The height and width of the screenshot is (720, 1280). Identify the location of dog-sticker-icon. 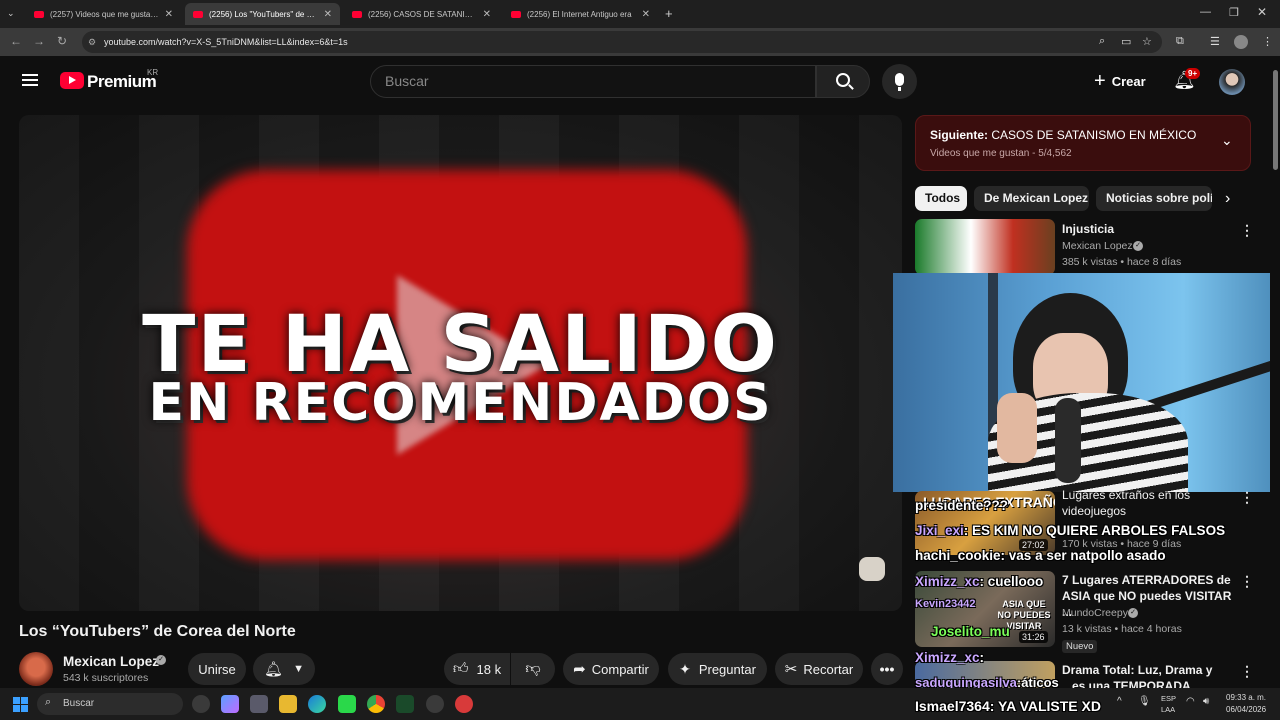
(872, 569).